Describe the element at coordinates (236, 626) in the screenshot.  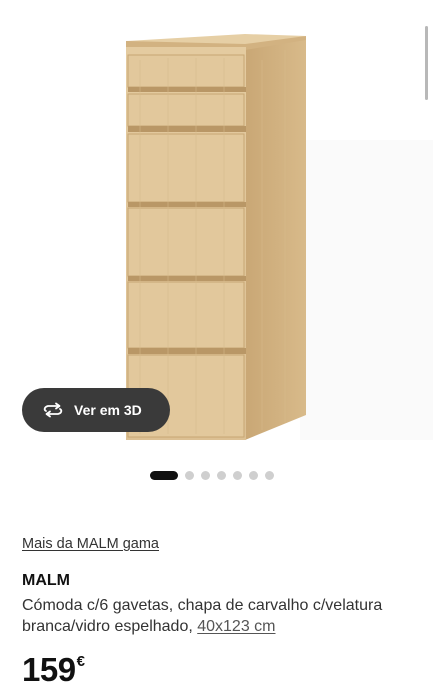
I see `size-link: 40x123 cm` at that location.